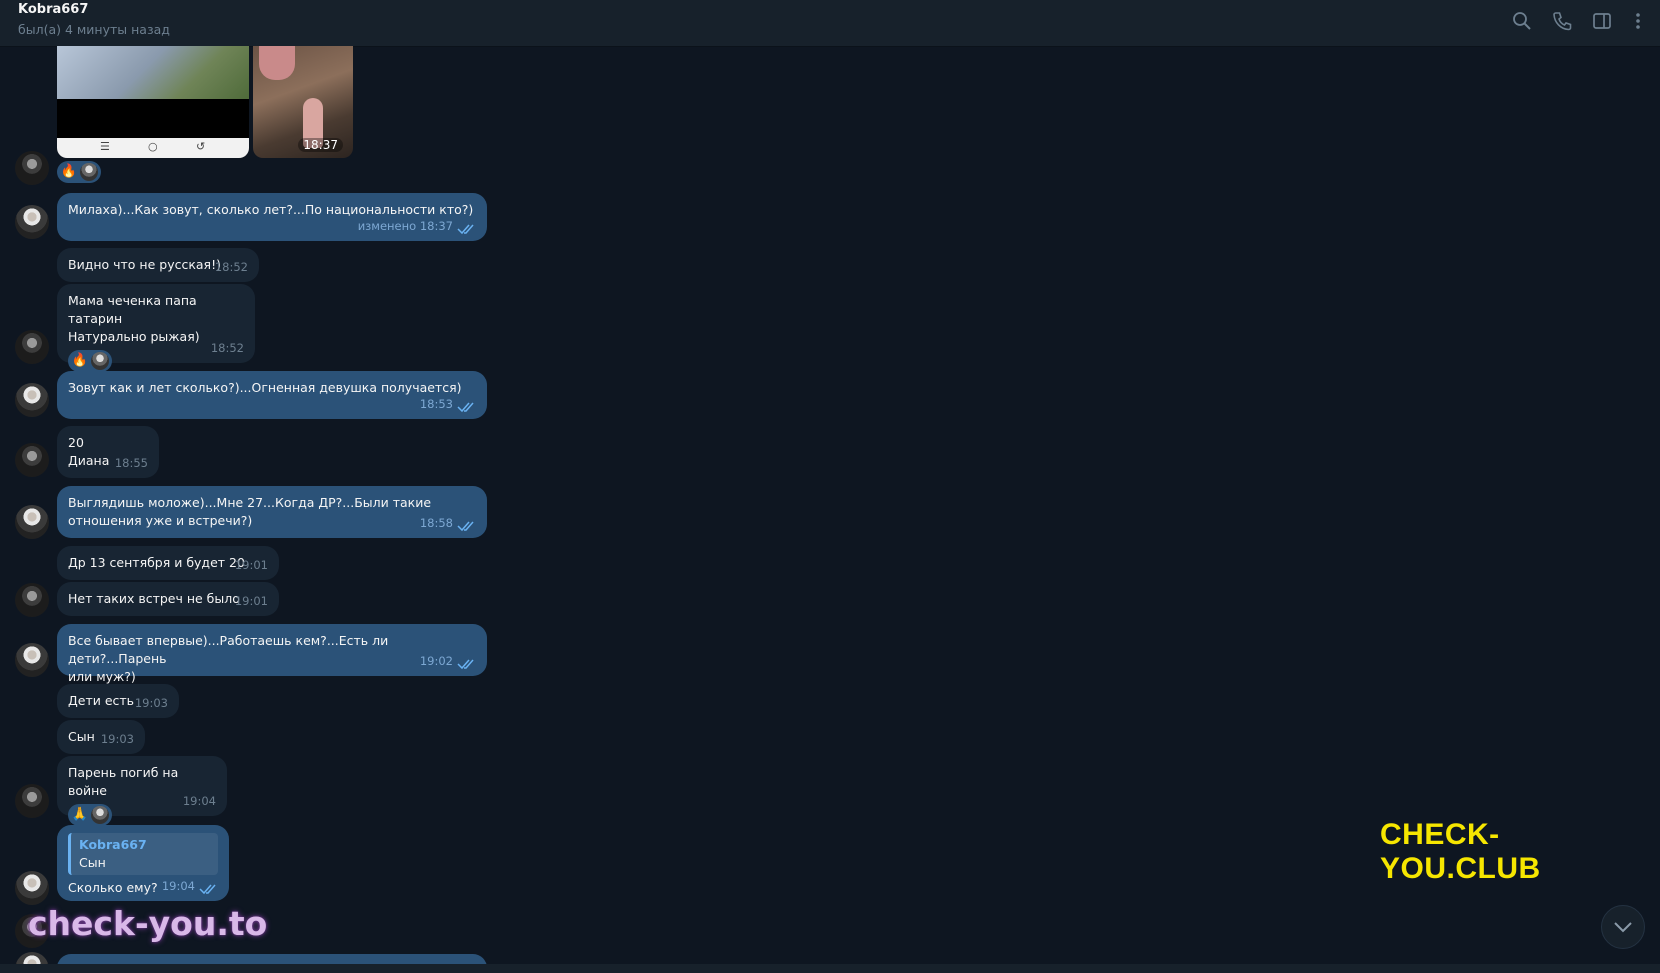 The image size is (1660, 973). I want to click on chevron-down-icon, so click(1623, 927).